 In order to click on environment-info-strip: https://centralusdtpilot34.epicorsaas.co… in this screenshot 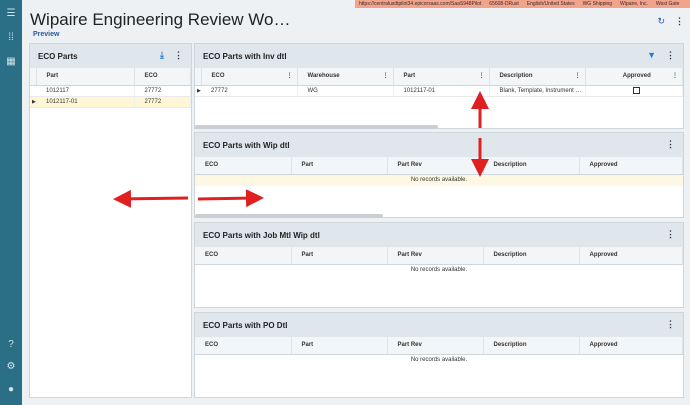, I will do `click(522, 4)`.